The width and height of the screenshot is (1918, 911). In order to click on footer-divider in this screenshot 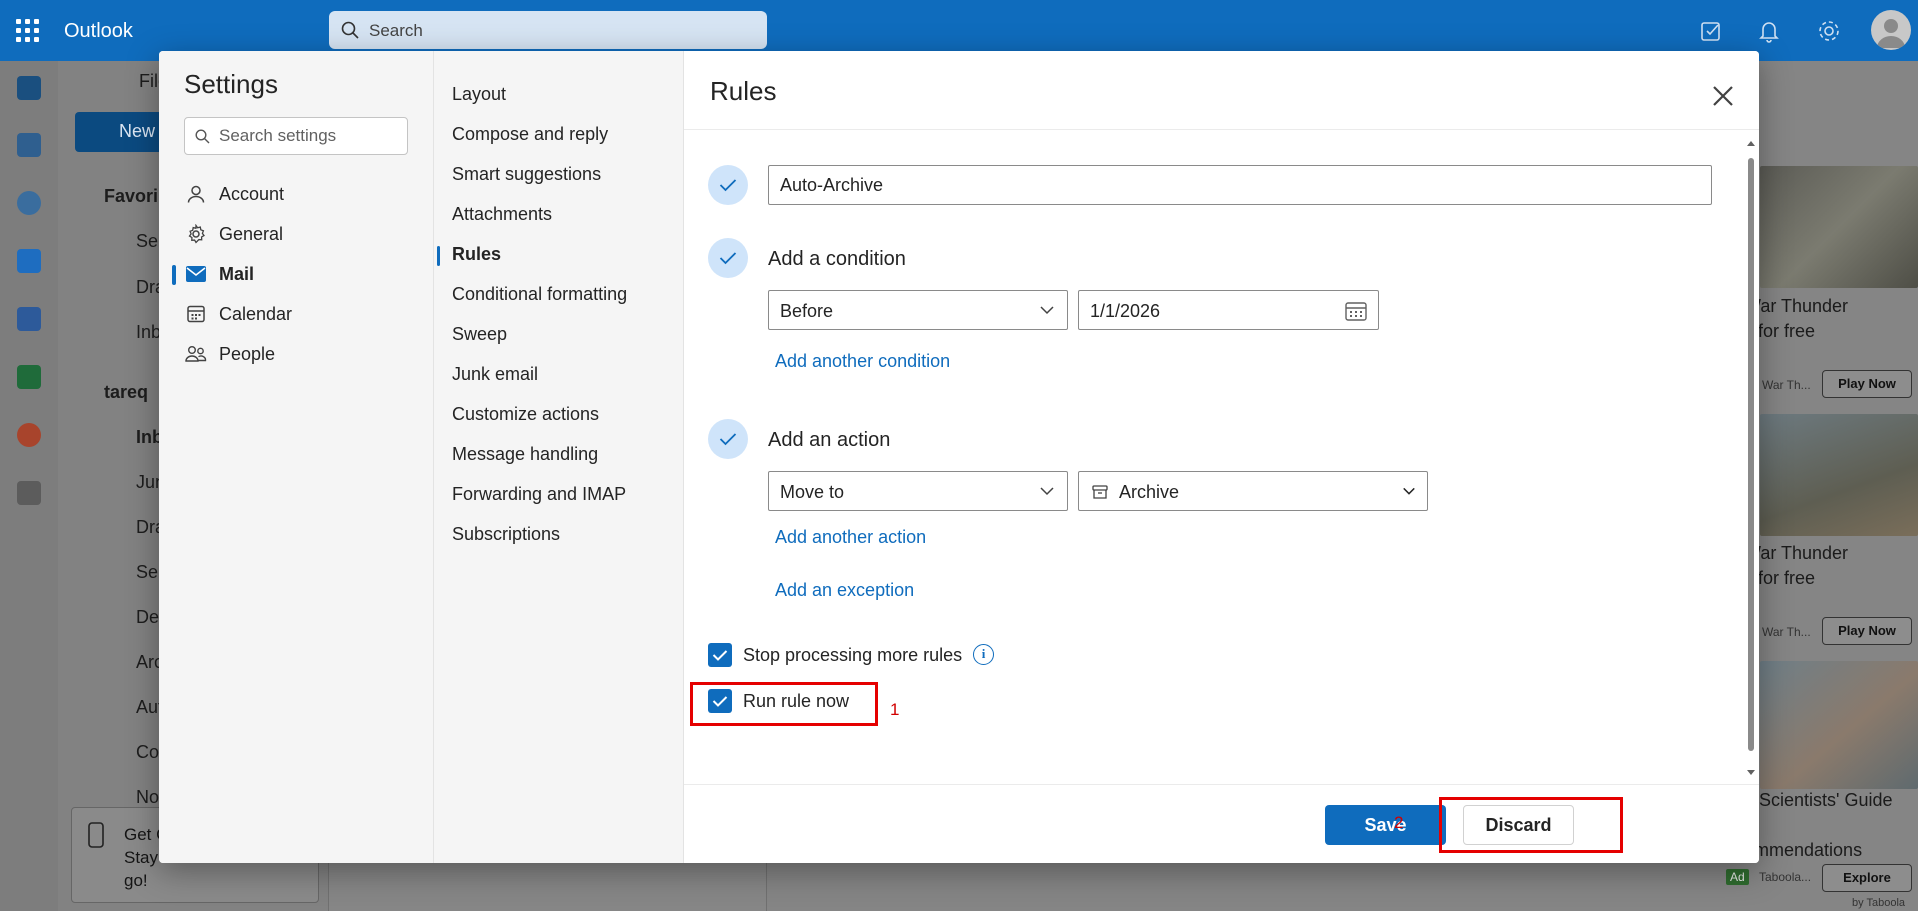, I will do `click(1221, 784)`.